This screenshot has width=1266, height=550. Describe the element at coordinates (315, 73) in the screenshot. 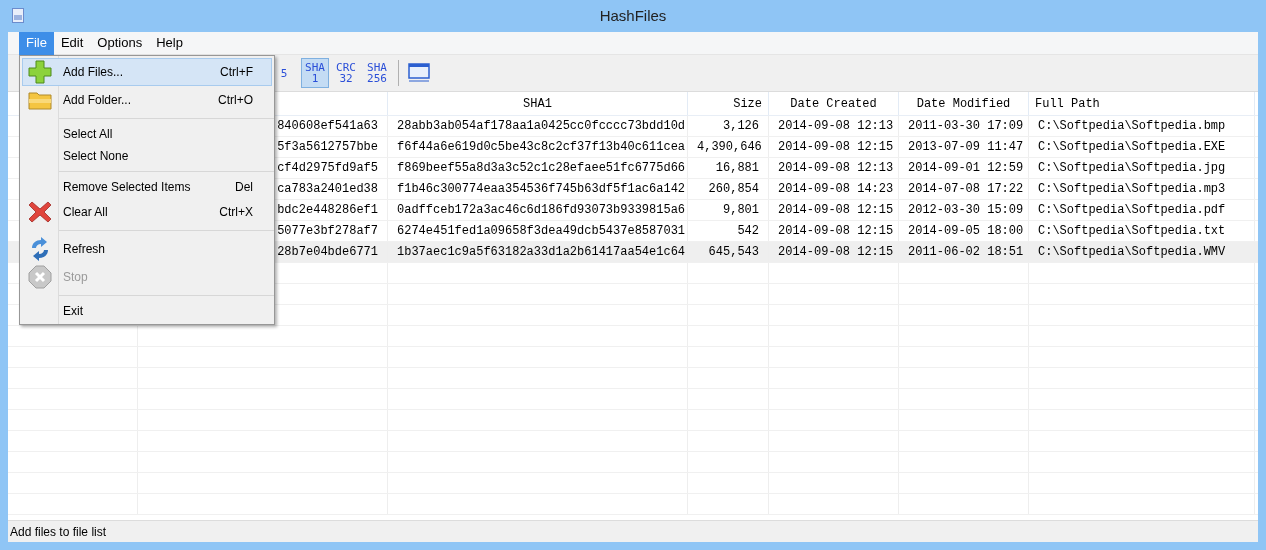

I see `hash-button: SHA 1` at that location.